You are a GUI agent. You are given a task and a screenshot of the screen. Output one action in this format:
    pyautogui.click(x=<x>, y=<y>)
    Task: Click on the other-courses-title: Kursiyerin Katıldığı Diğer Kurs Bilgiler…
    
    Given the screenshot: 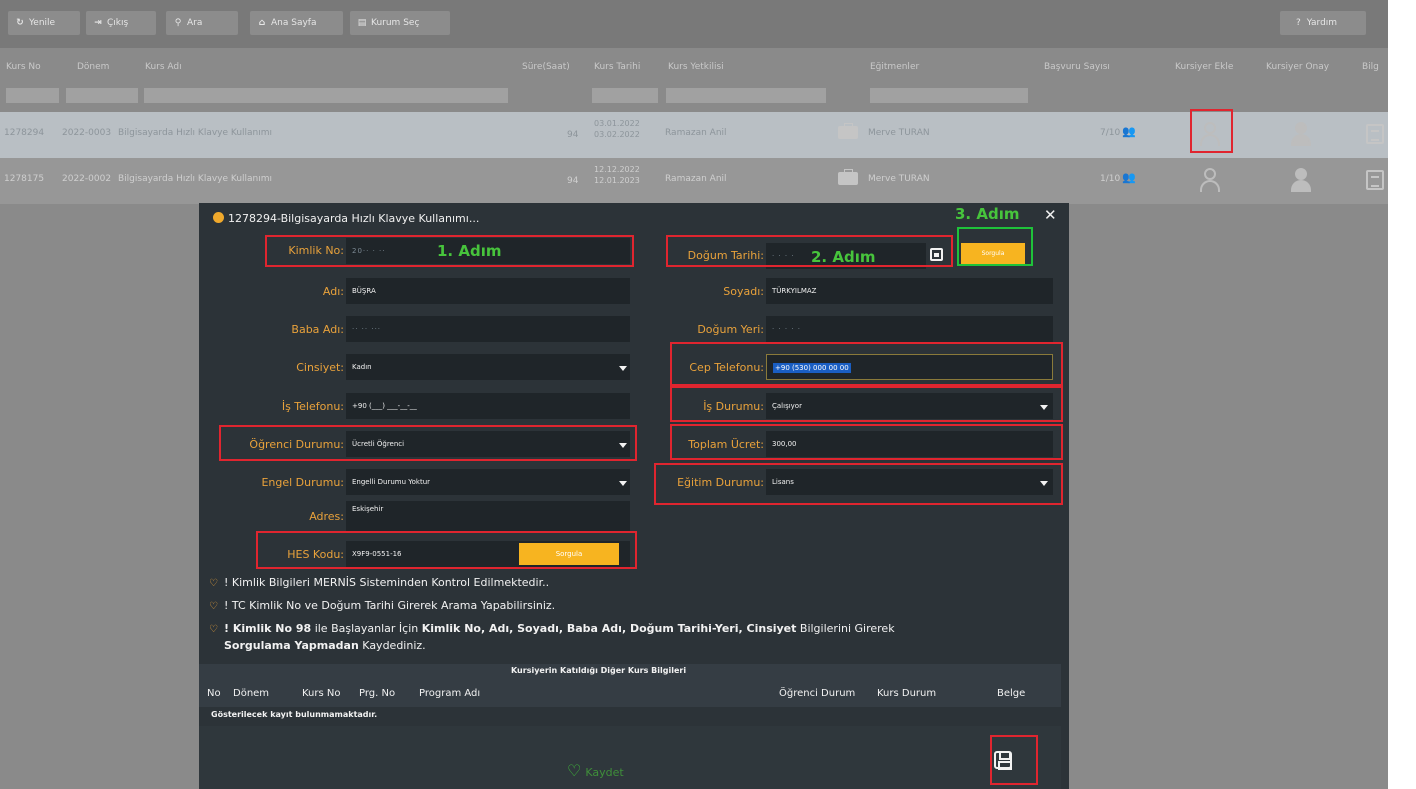 What is the action you would take?
    pyautogui.click(x=599, y=670)
    